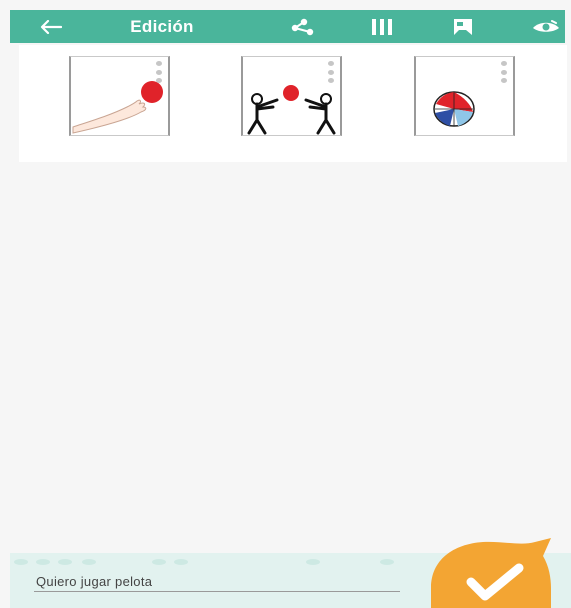 Image resolution: width=571 pixels, height=608 pixels. I want to click on check-icon, so click(491, 573).